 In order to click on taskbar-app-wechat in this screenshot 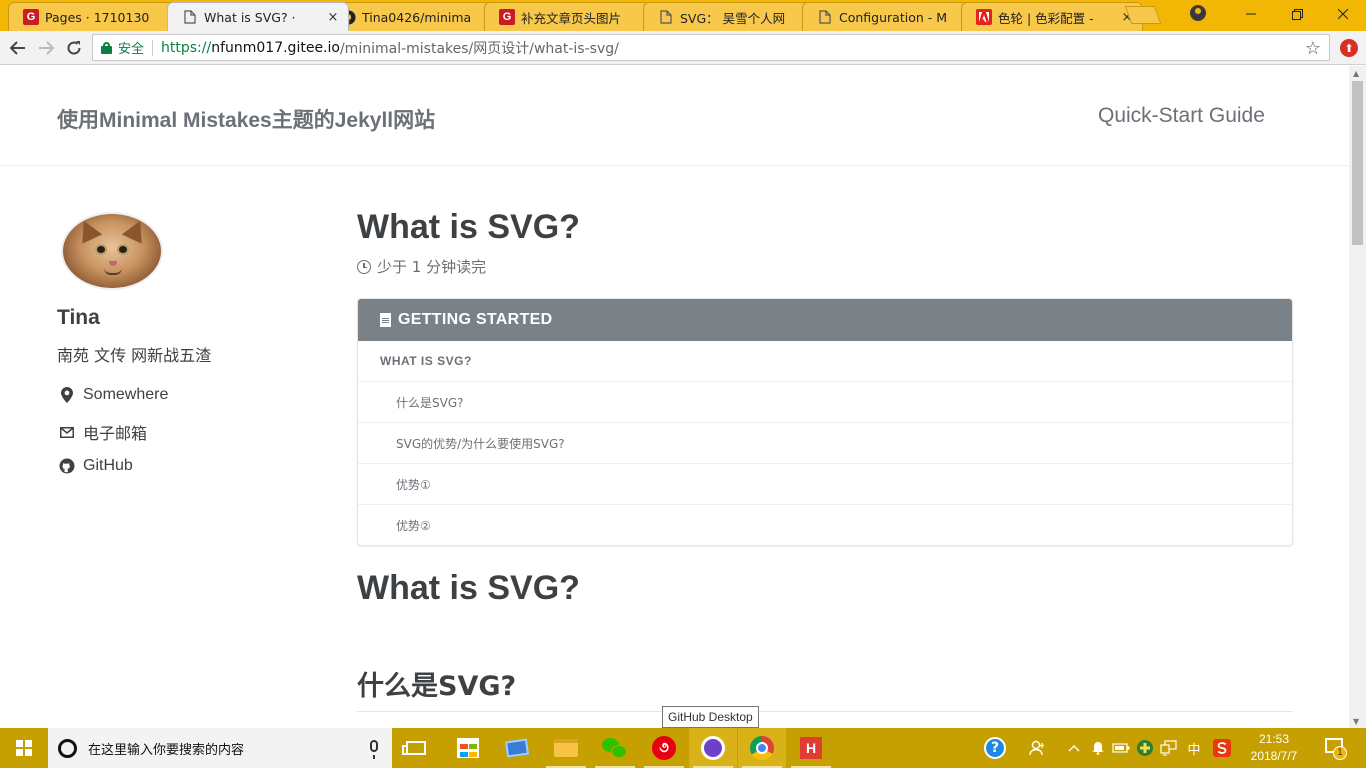, I will do `click(615, 748)`.